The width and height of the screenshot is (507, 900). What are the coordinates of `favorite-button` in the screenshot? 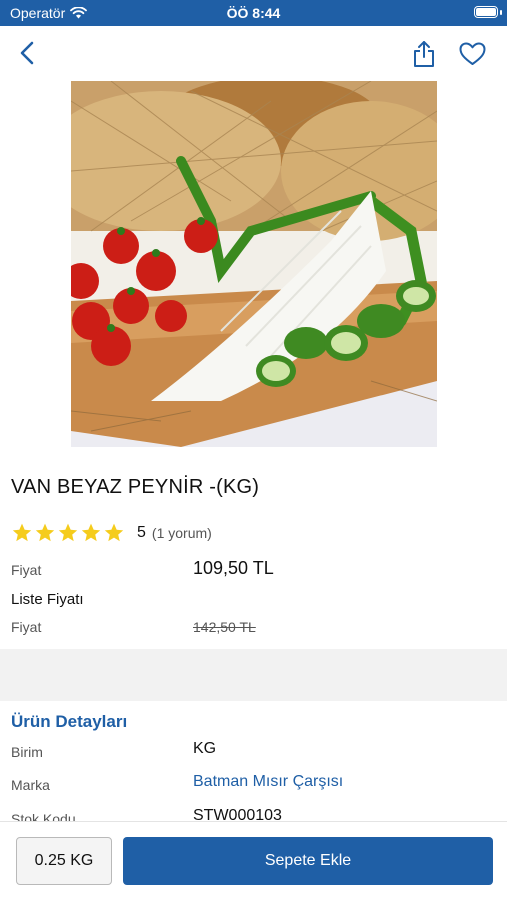 It's located at (472, 54).